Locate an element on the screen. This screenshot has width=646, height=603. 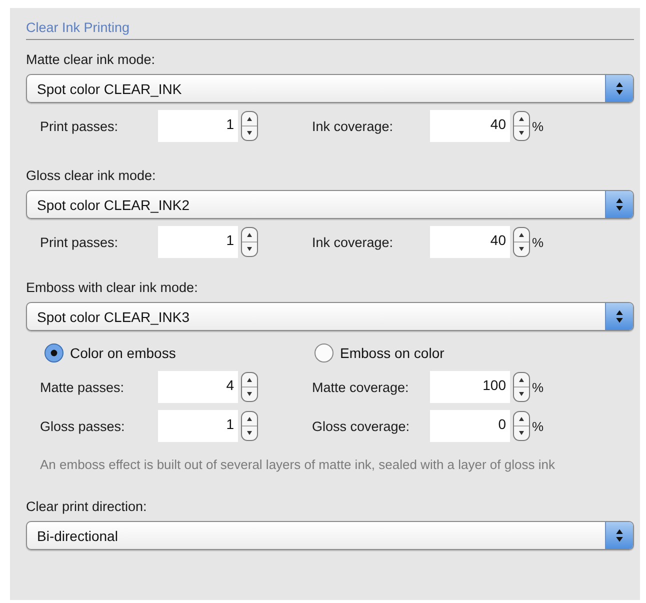
select-label: Emboss with clear ink mode: is located at coordinates (112, 287).